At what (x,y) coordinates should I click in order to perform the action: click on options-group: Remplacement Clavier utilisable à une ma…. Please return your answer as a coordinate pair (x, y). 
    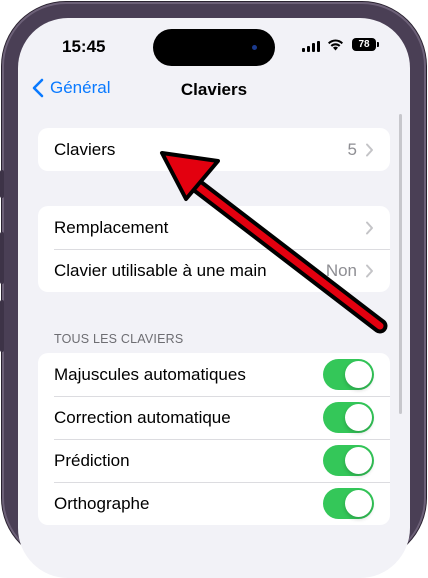
    Looking at the image, I should click on (214, 249).